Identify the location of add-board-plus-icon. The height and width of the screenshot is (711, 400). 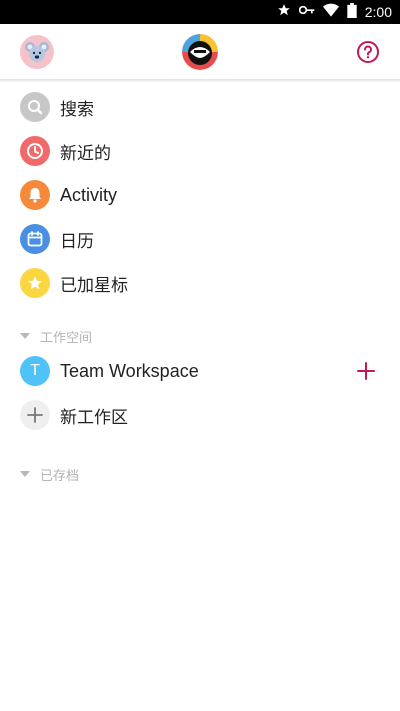
(366, 371).